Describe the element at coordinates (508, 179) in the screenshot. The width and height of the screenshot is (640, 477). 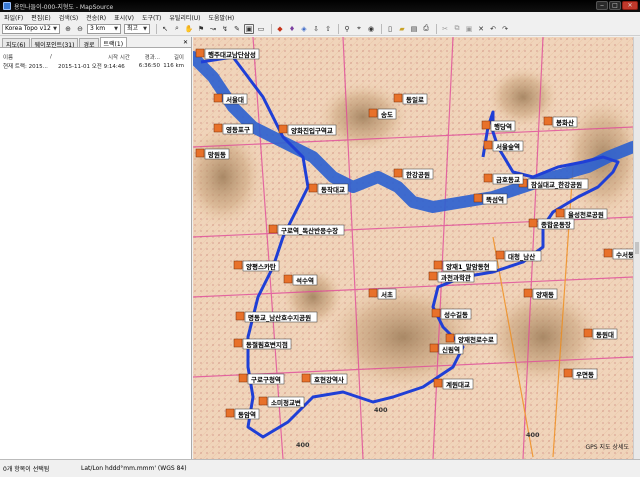
I see `poi-label-text: 금호동교` at that location.